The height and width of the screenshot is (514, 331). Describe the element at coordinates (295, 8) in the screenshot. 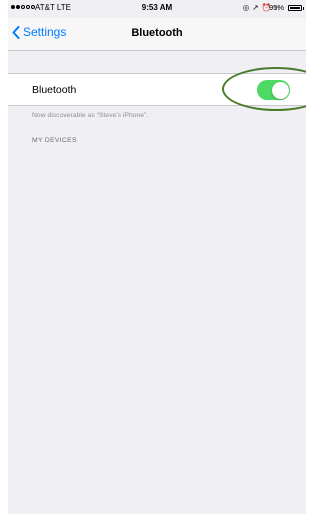

I see `battery-icon` at that location.